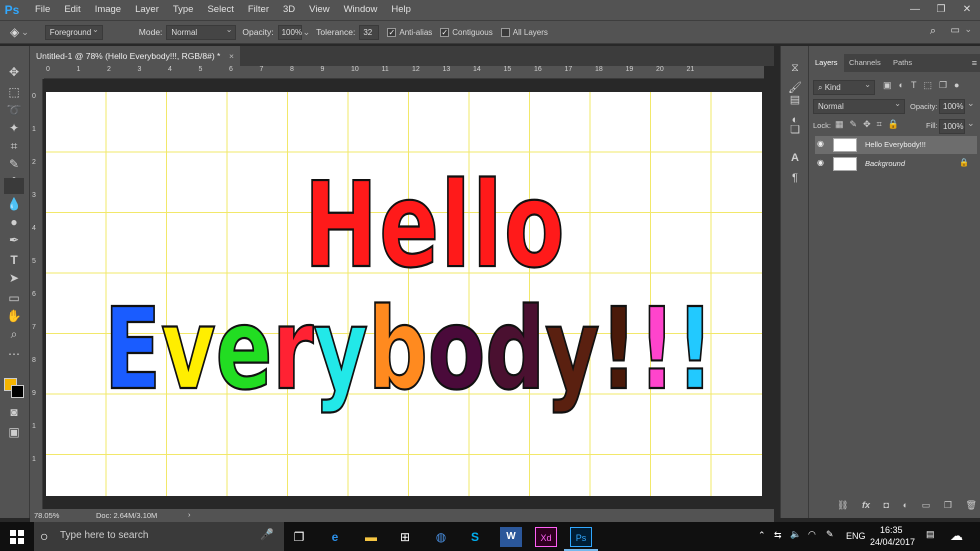 The height and width of the screenshot is (551, 980). I want to click on lock-position-icon: ✥, so click(870, 124).